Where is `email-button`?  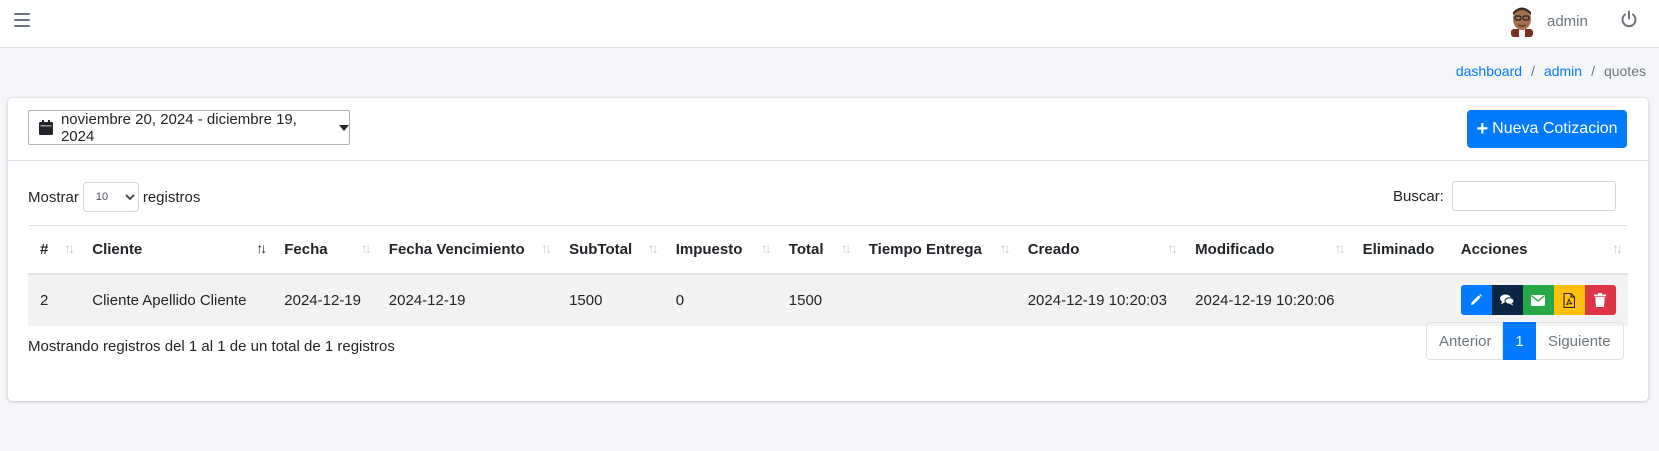
email-button is located at coordinates (1538, 300).